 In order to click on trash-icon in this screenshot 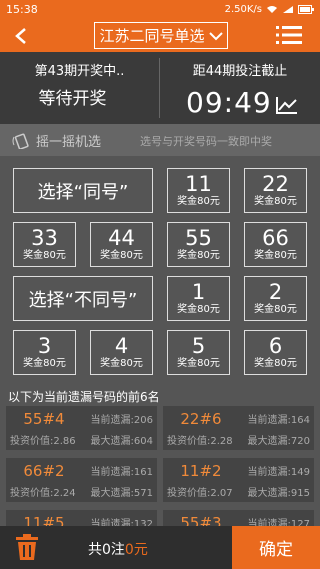, I will do `click(27, 547)`.